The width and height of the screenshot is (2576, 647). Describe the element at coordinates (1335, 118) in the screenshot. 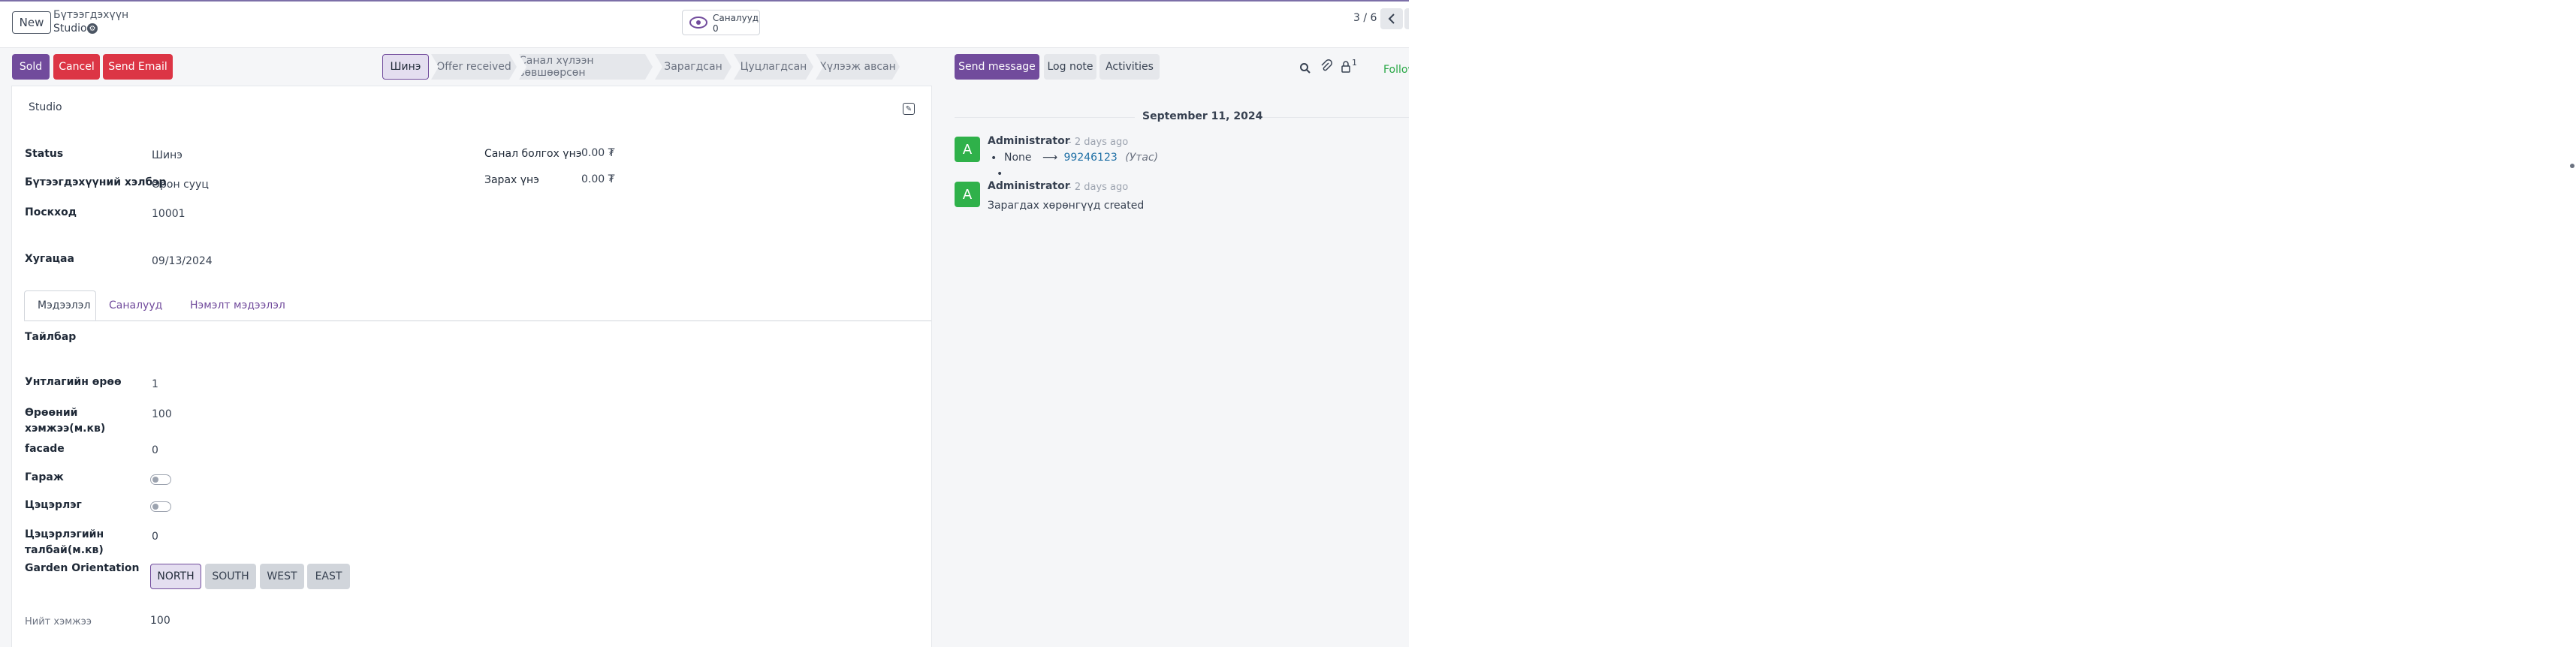

I see `date-divider-right` at that location.